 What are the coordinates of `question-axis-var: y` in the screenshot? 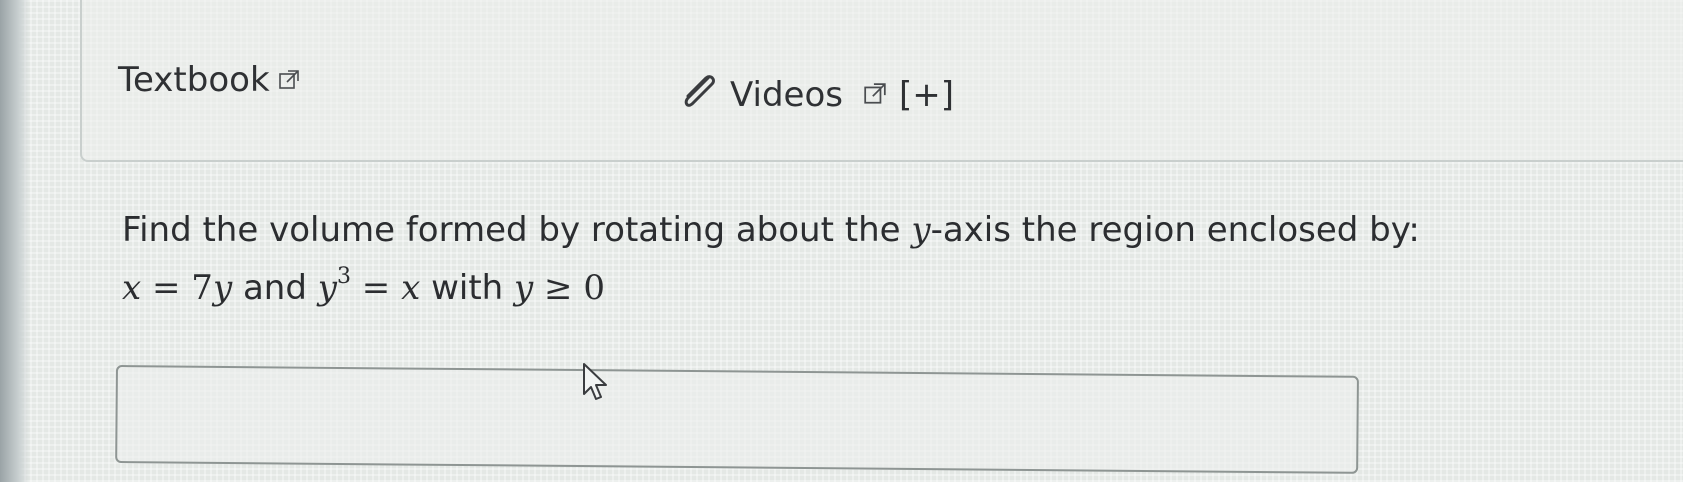 It's located at (921, 230).